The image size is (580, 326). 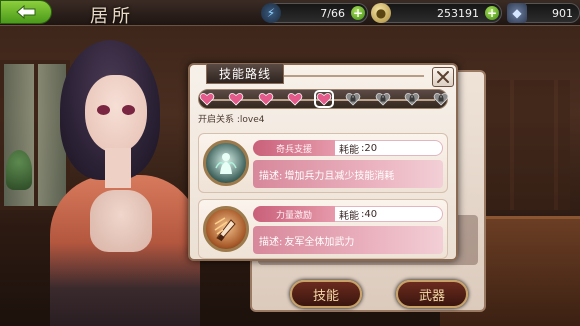 I want to click on coin-icon: ●, so click(x=381, y=13).